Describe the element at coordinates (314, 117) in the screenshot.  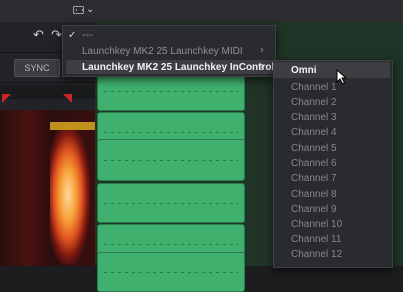
I see `menu-item-channel-3: Channel 3` at that location.